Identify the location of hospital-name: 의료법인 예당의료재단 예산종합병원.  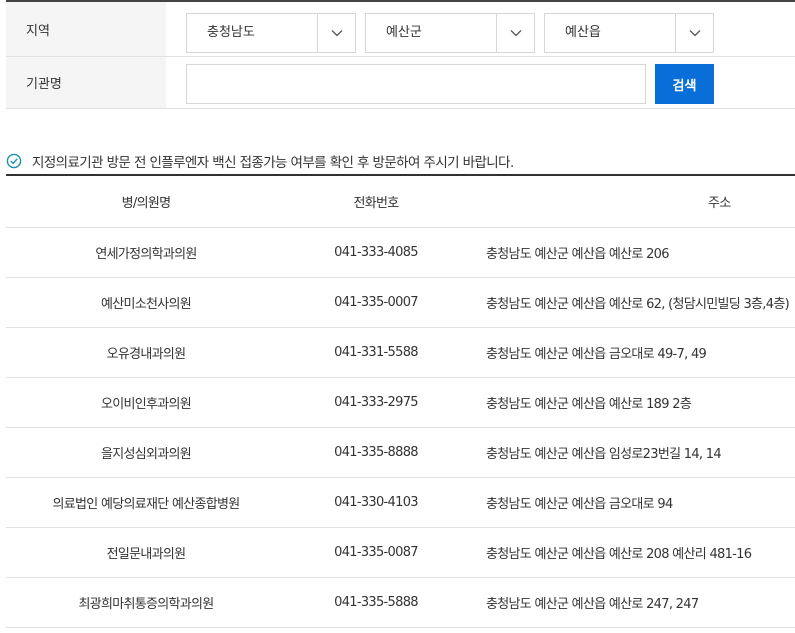
(146, 504).